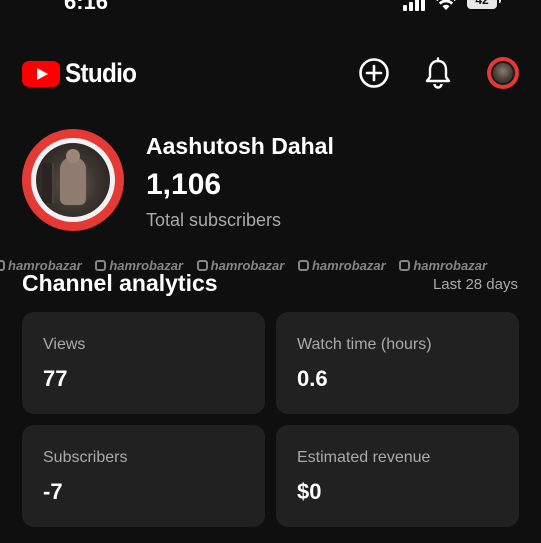  Describe the element at coordinates (364, 344) in the screenshot. I see `card-label: Watch time (hours)` at that location.